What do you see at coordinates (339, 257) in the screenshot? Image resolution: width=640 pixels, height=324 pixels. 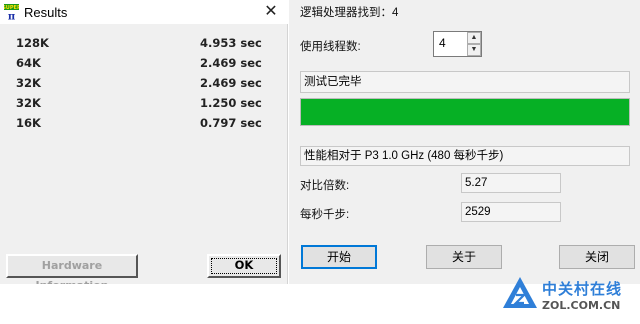 I see `start-button: 开始` at bounding box center [339, 257].